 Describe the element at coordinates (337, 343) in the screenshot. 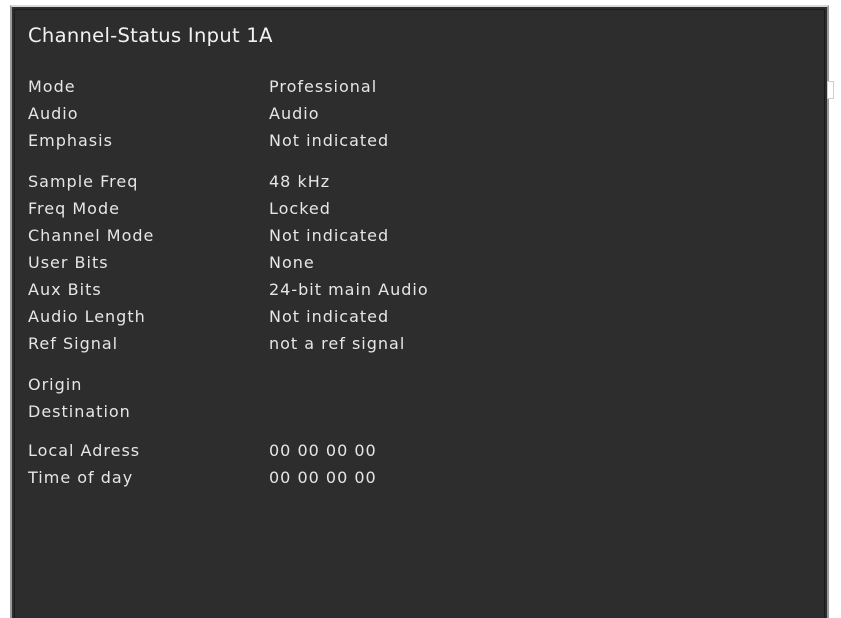

I see `ref-signal-value: not a ref signal` at that location.